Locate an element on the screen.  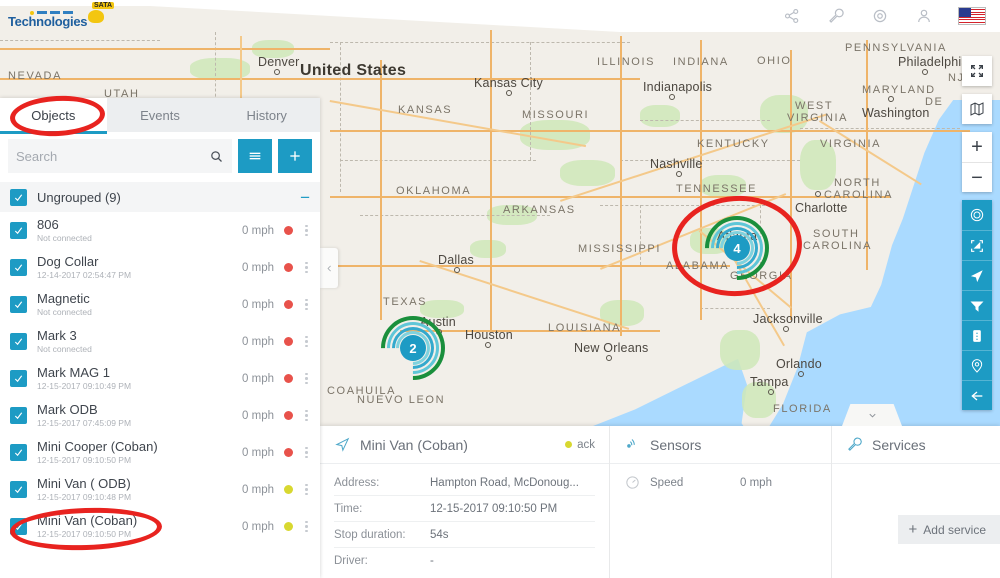
object-name-block: Mini Van ( ODB) 12-15-2017 09:10:48 PM is located at coordinates (139, 489).